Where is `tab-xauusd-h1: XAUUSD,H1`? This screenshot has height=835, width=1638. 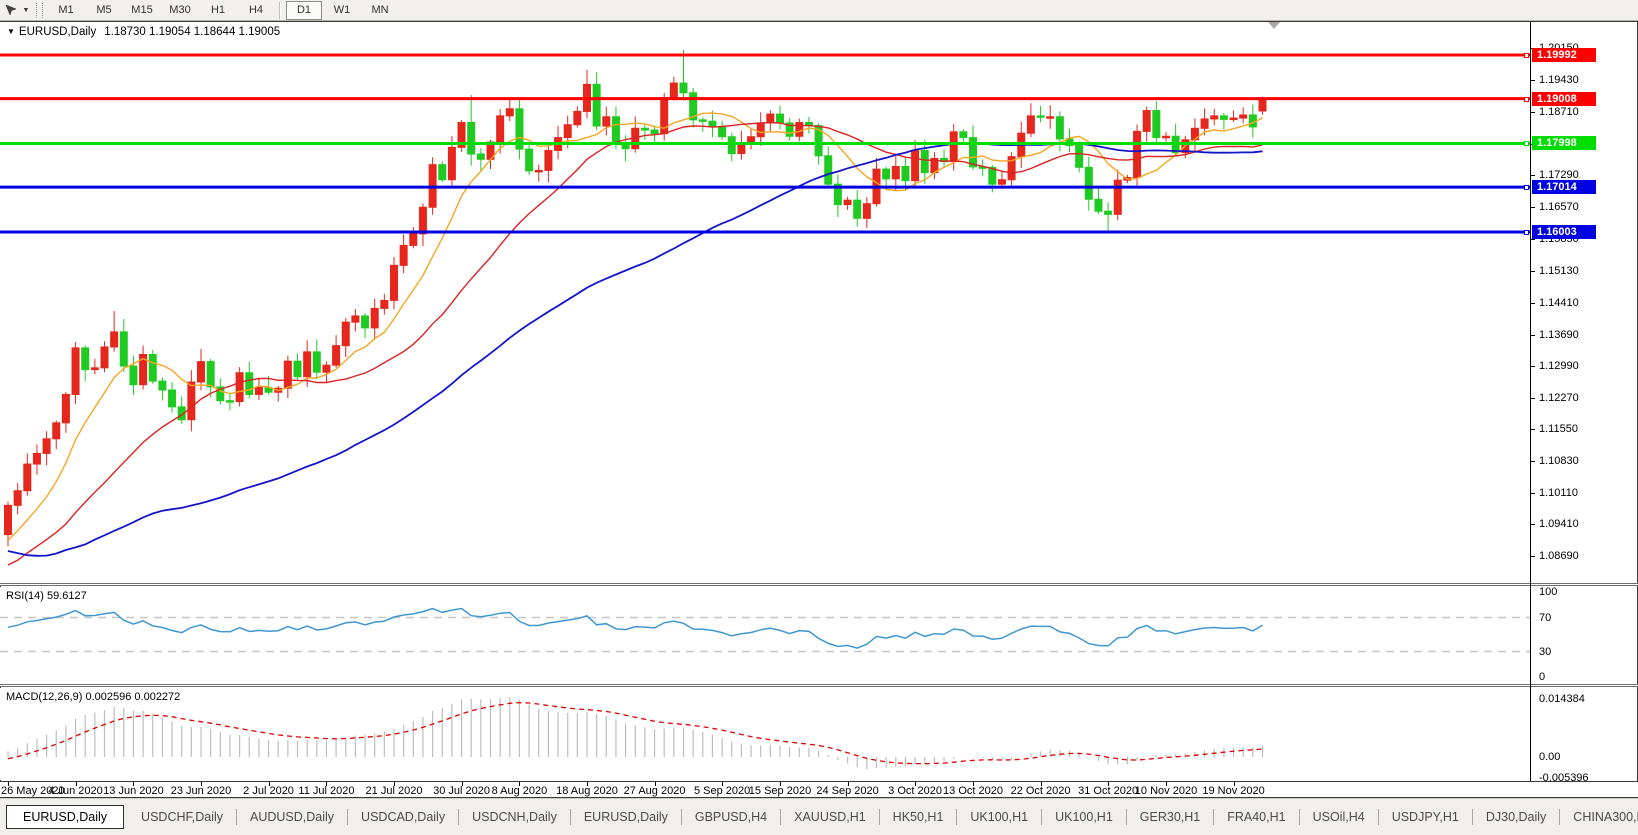
tab-xauusd-h1: XAUUSD,H1 is located at coordinates (830, 817).